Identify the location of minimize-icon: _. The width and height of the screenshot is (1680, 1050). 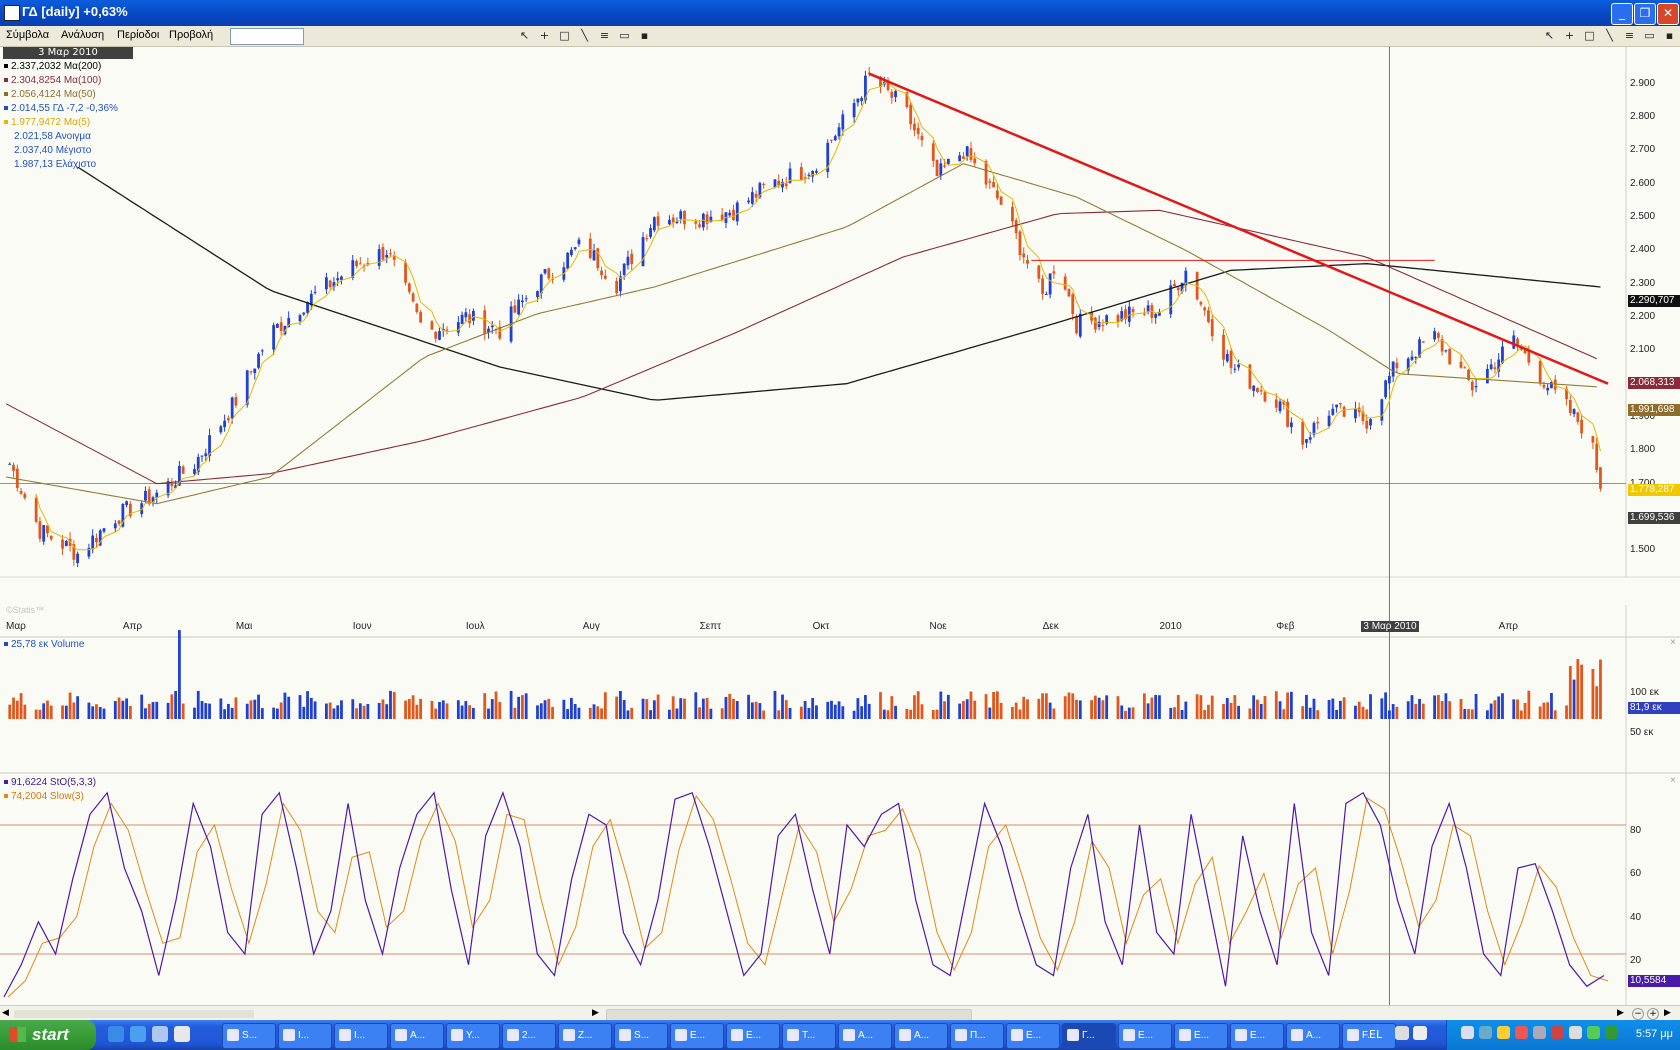
(1622, 14).